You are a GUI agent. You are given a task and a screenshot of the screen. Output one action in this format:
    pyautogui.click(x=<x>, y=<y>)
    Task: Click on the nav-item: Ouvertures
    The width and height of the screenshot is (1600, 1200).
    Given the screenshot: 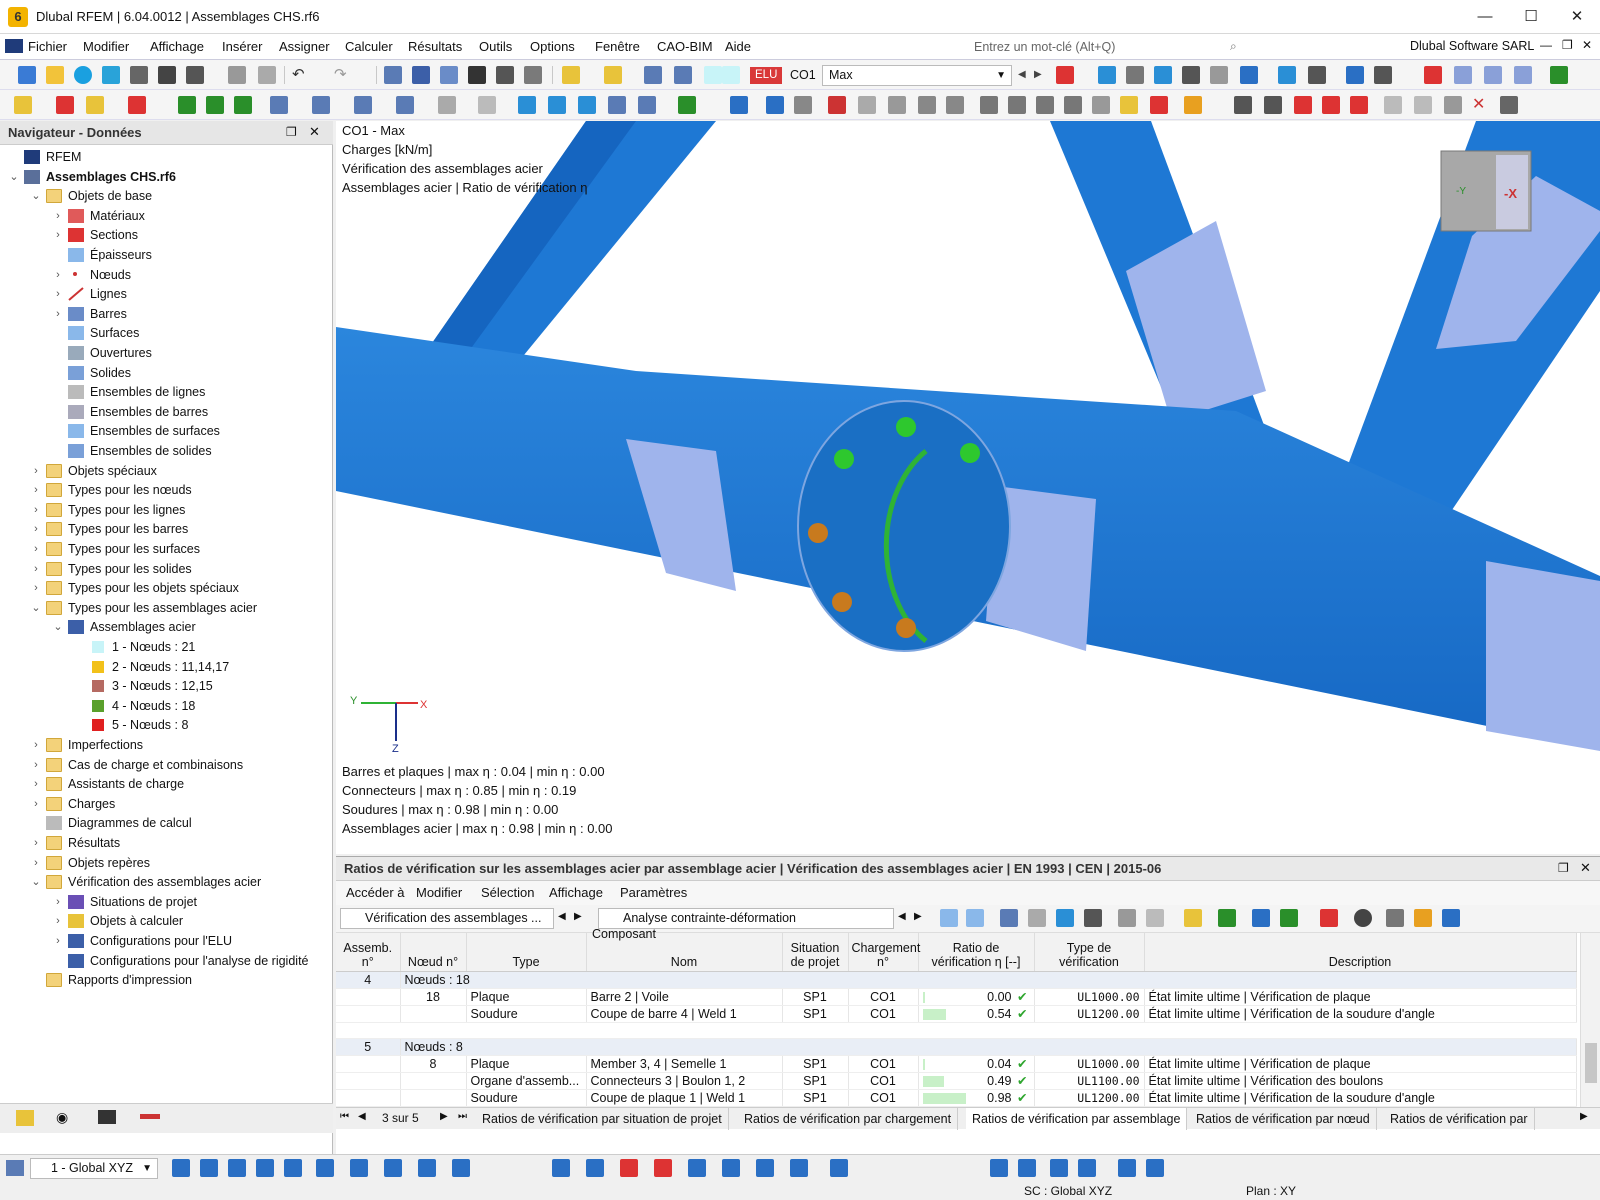 What is the action you would take?
    pyautogui.click(x=166, y=353)
    